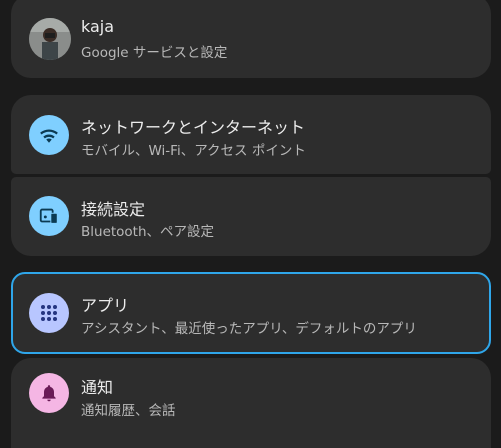  Describe the element at coordinates (105, 305) in the screenshot. I see `settings-item-title: アプリ` at that location.